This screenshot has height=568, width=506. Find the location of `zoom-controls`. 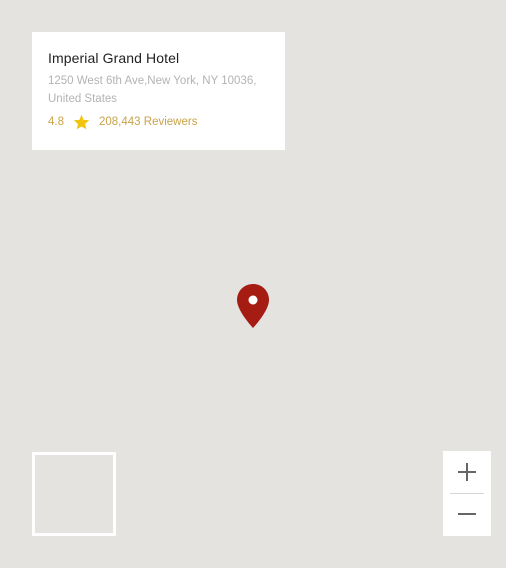

zoom-controls is located at coordinates (467, 493).